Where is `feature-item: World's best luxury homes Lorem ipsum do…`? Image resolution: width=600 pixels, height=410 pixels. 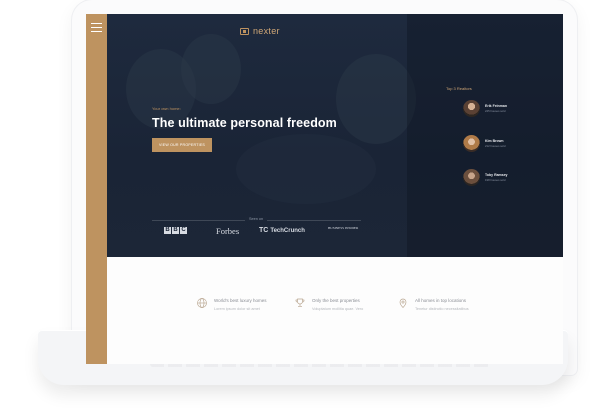
feature-item: World's best luxury homes Lorem ipsum do… is located at coordinates (231, 304).